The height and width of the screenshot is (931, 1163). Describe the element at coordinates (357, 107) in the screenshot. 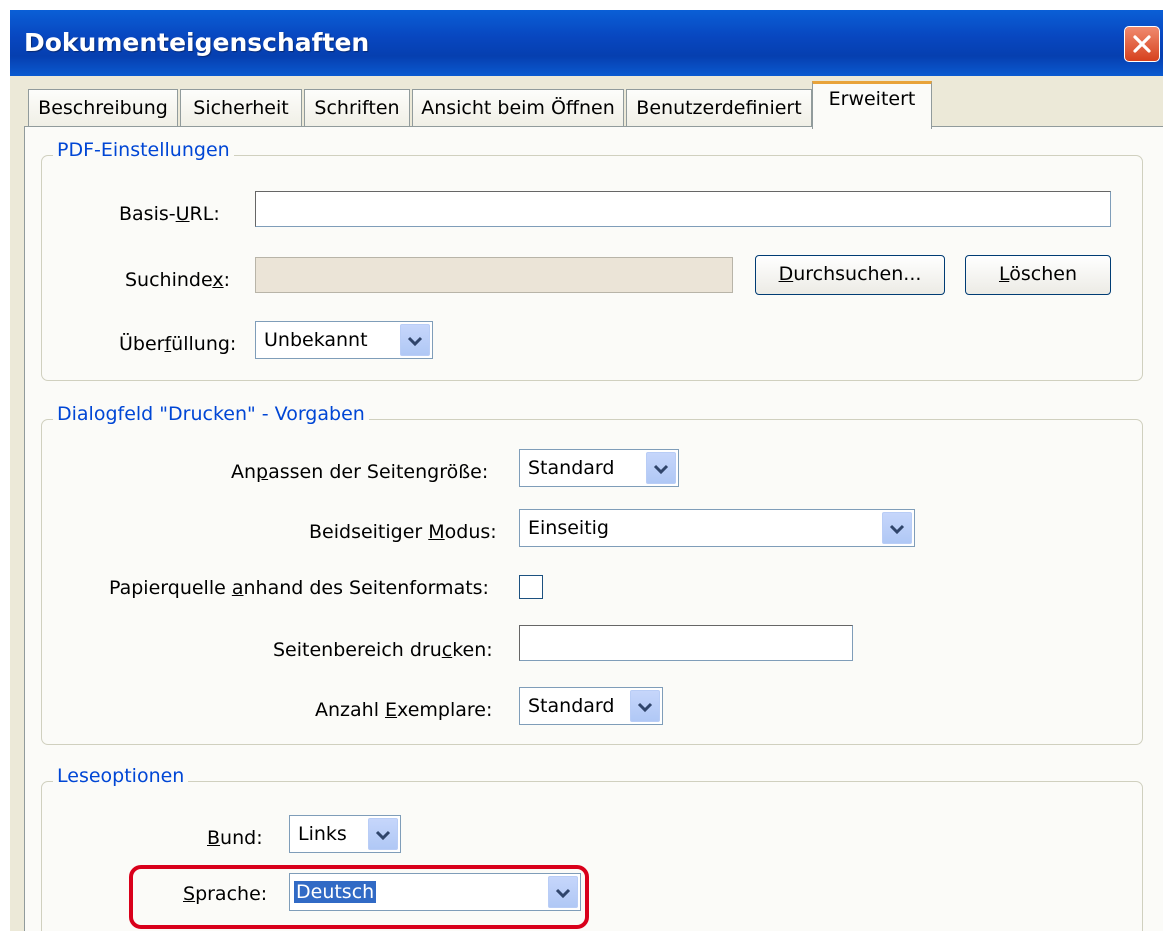

I see `tab-schriften: Schriften` at that location.